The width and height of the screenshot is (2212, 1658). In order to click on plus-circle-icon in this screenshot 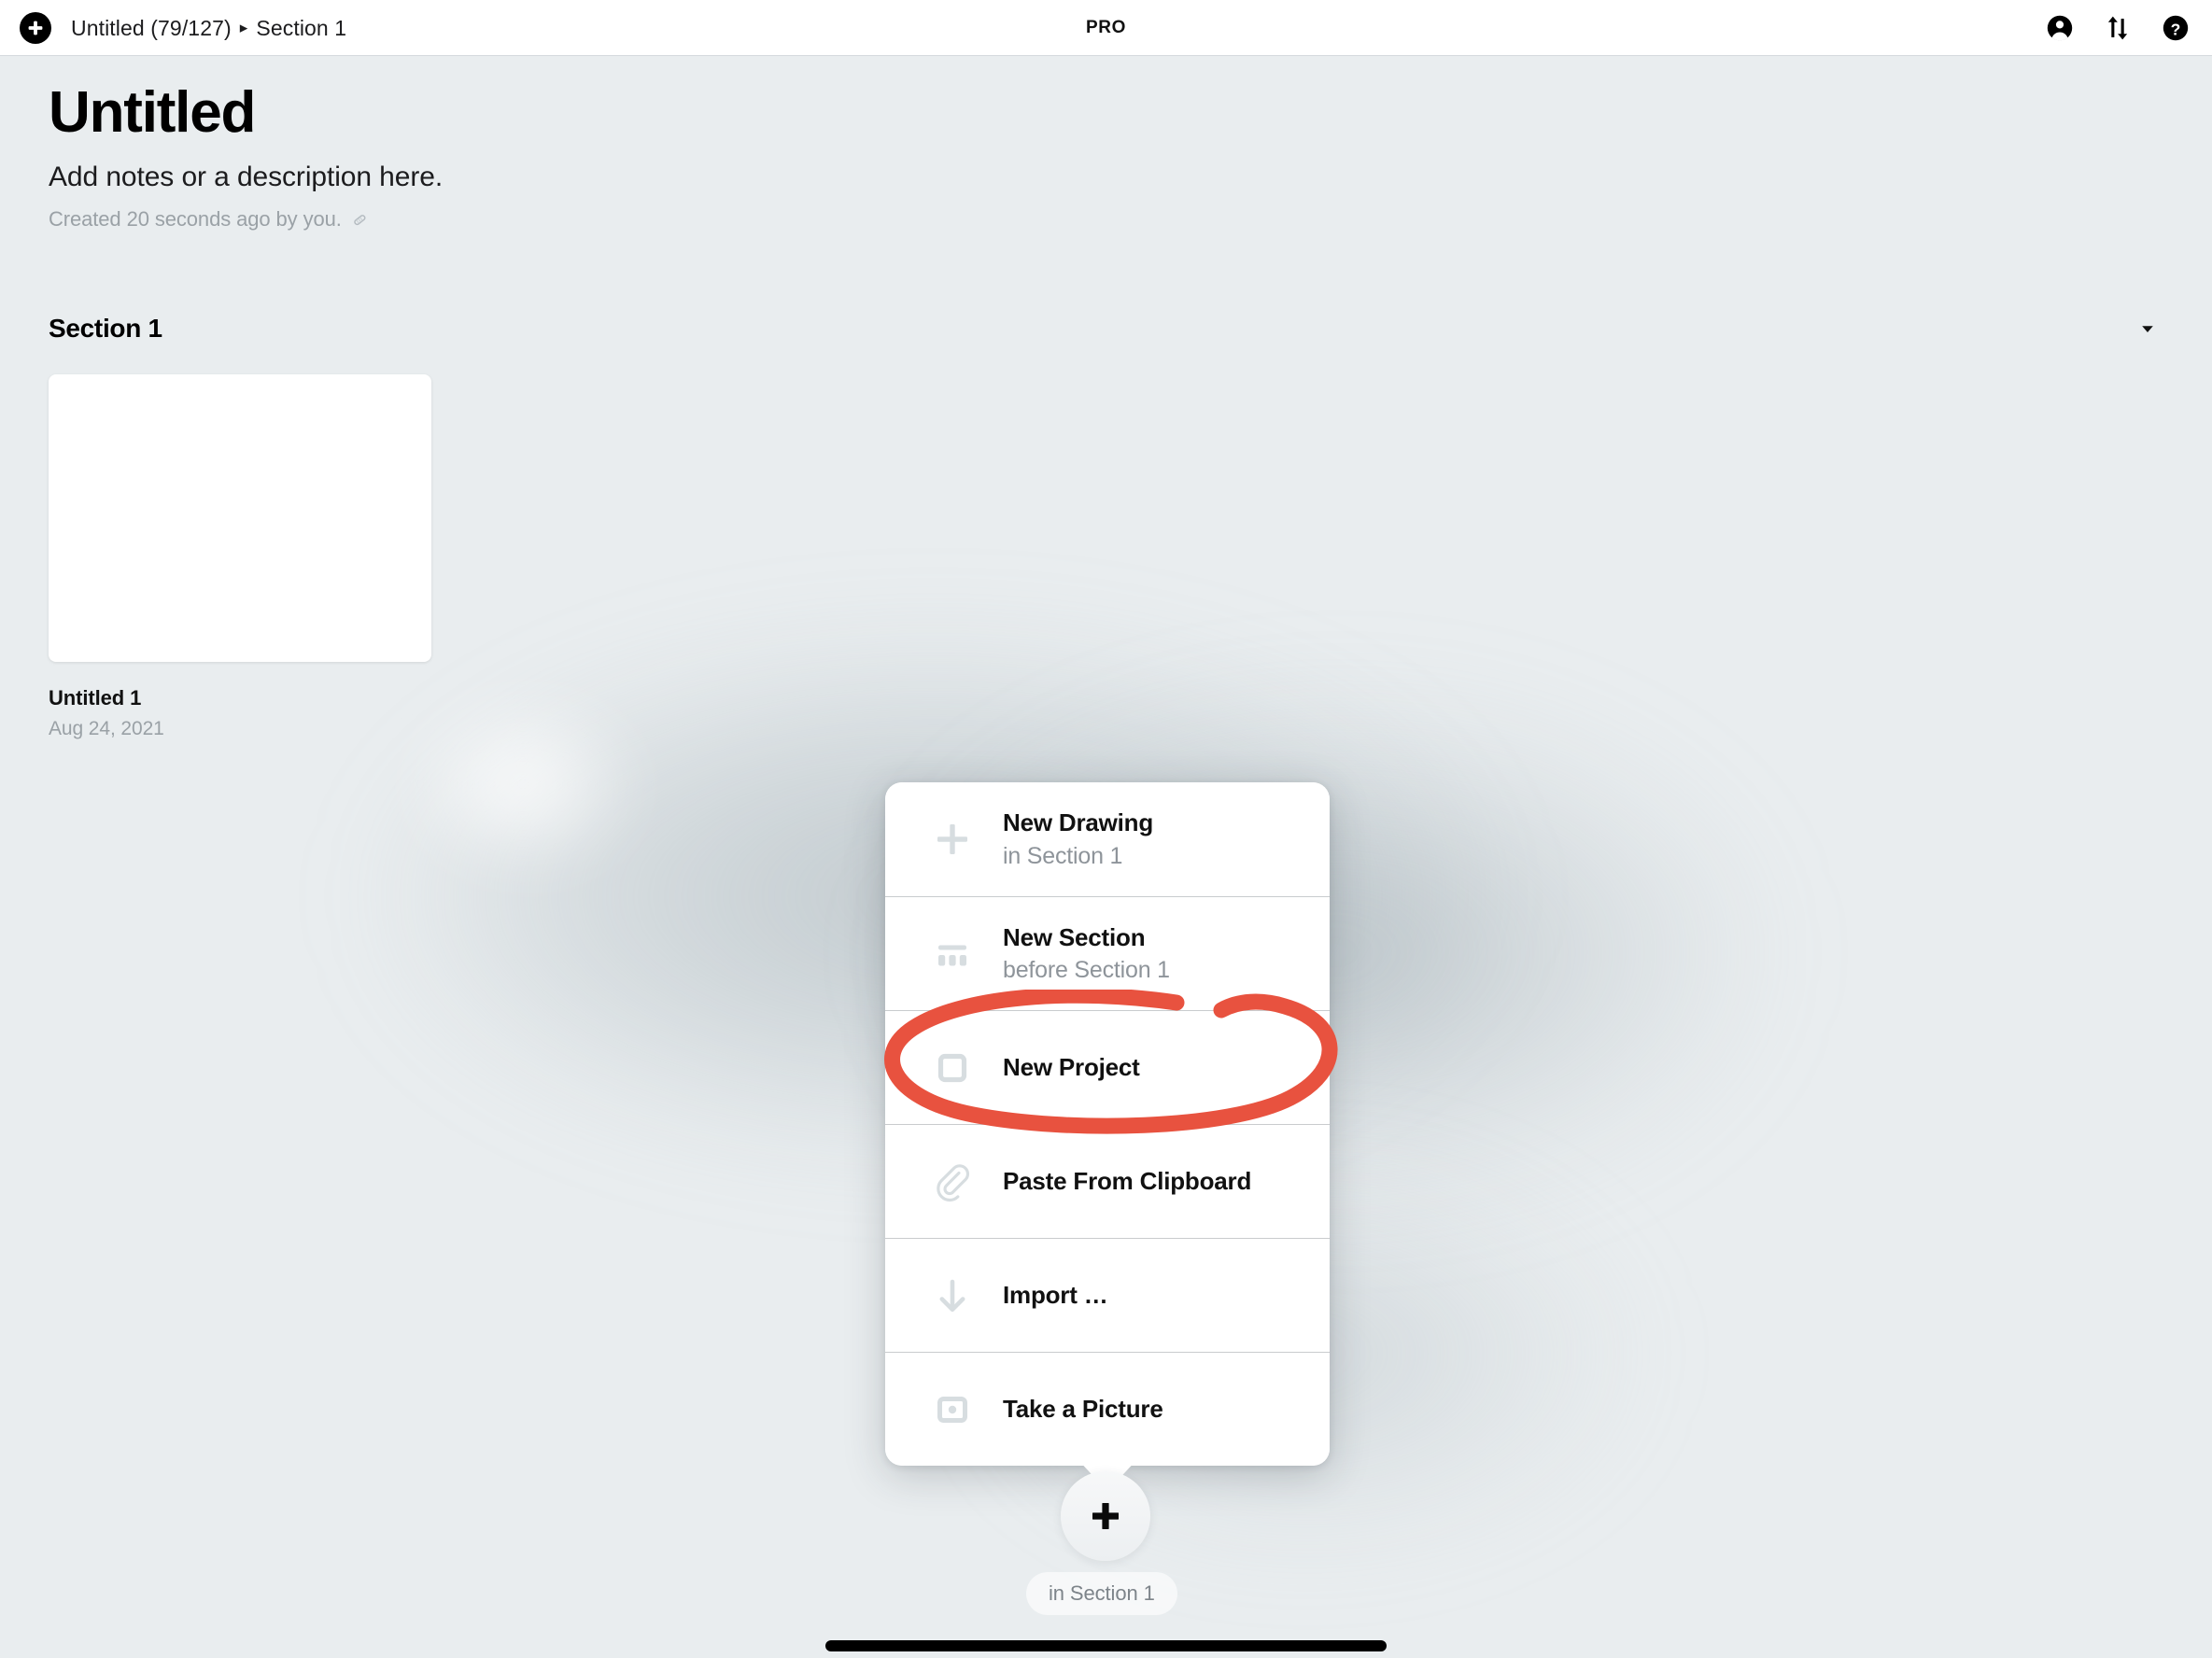, I will do `click(35, 28)`.